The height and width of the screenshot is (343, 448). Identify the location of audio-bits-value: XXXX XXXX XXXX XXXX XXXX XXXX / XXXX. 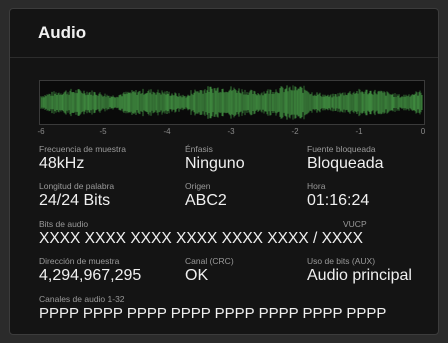
(201, 238).